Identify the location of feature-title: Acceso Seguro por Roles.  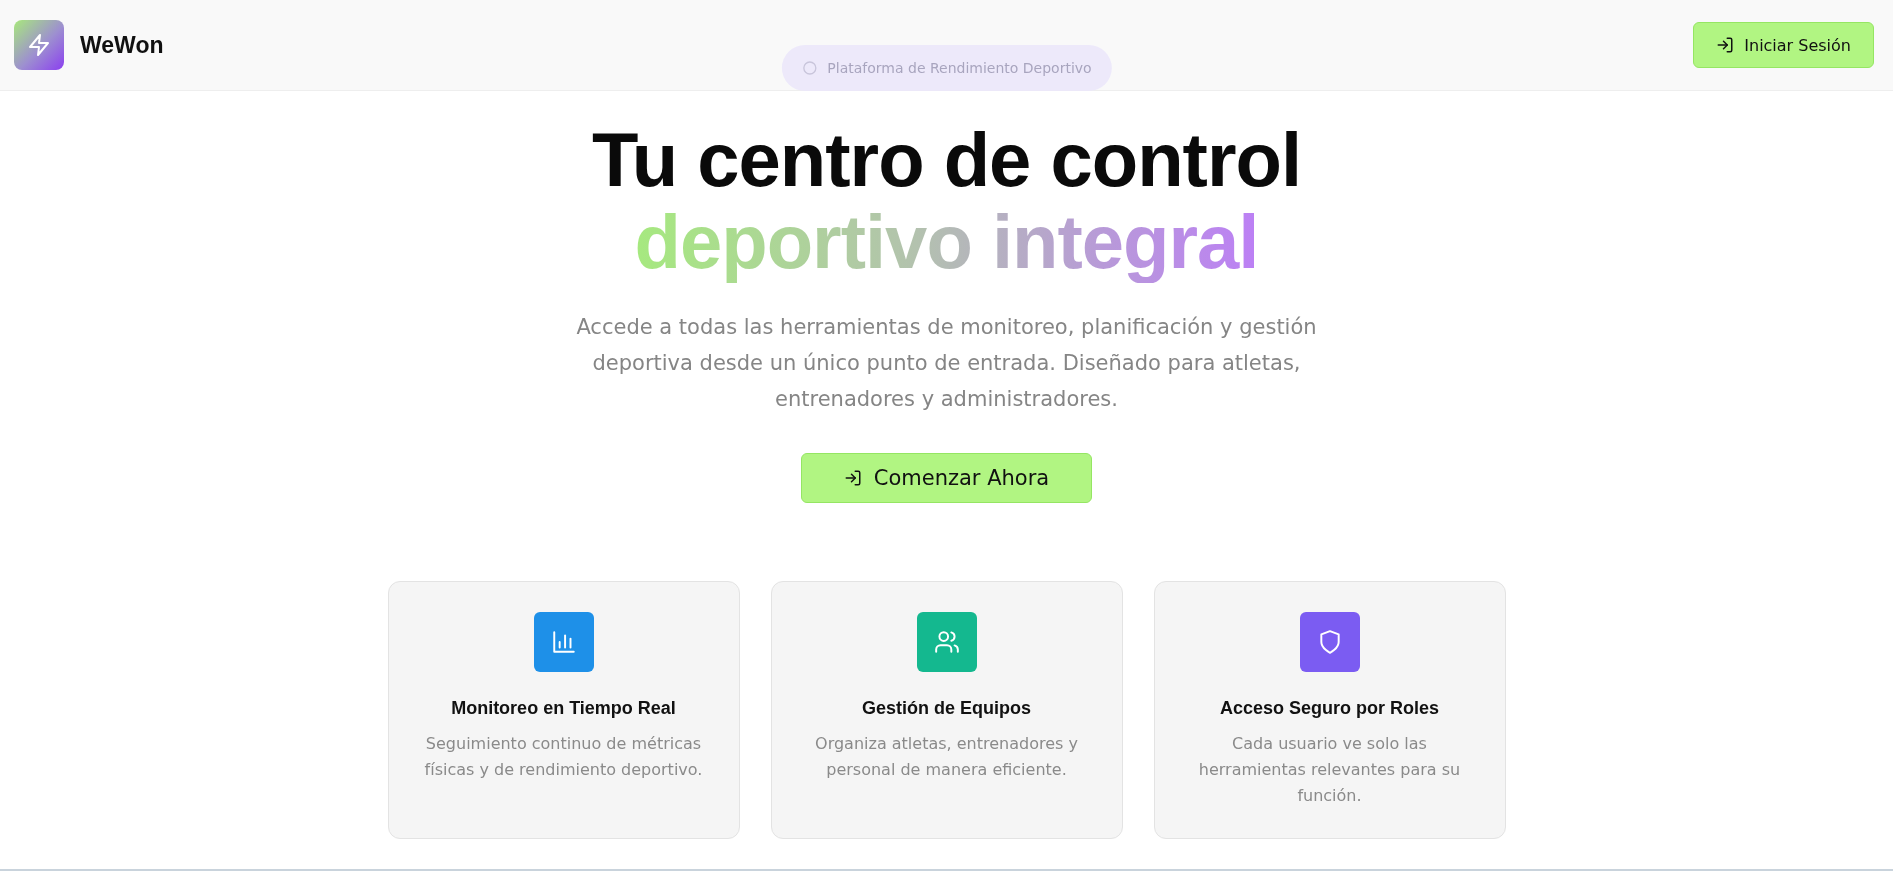
(1329, 708).